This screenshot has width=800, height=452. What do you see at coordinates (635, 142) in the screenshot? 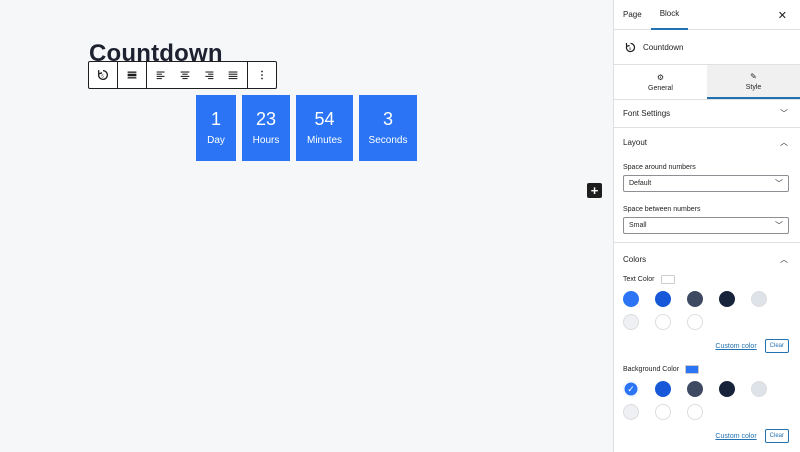
I see `layout-title: Layout` at bounding box center [635, 142].